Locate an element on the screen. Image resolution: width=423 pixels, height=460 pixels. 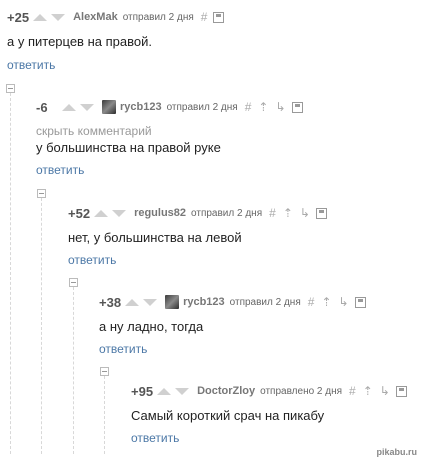
author-name: DoctorZloy is located at coordinates (226, 391).